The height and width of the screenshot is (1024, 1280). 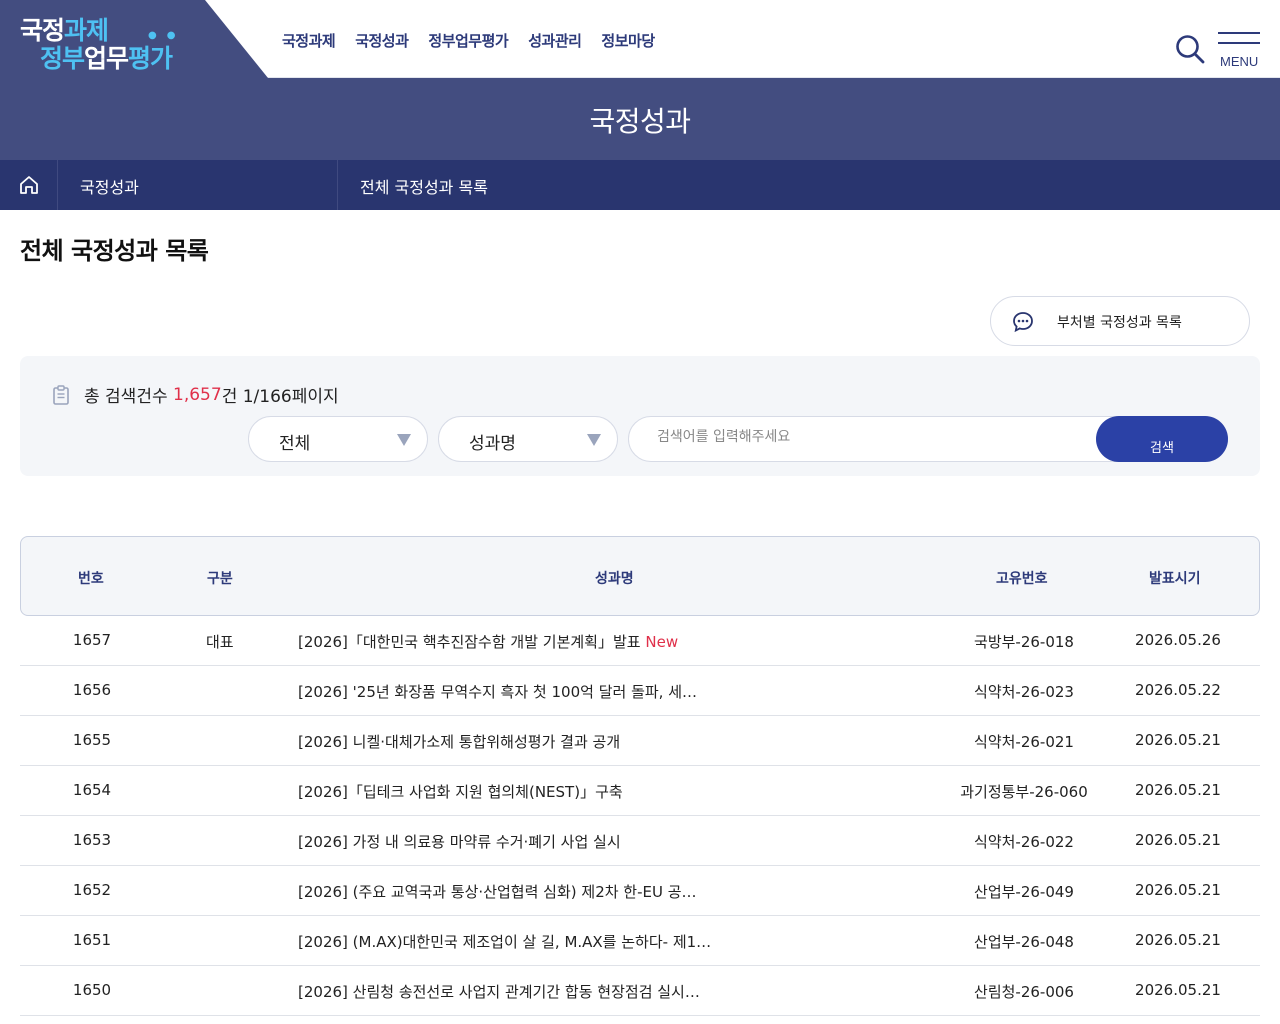 I want to click on row-number: 1654, so click(x=92, y=790).